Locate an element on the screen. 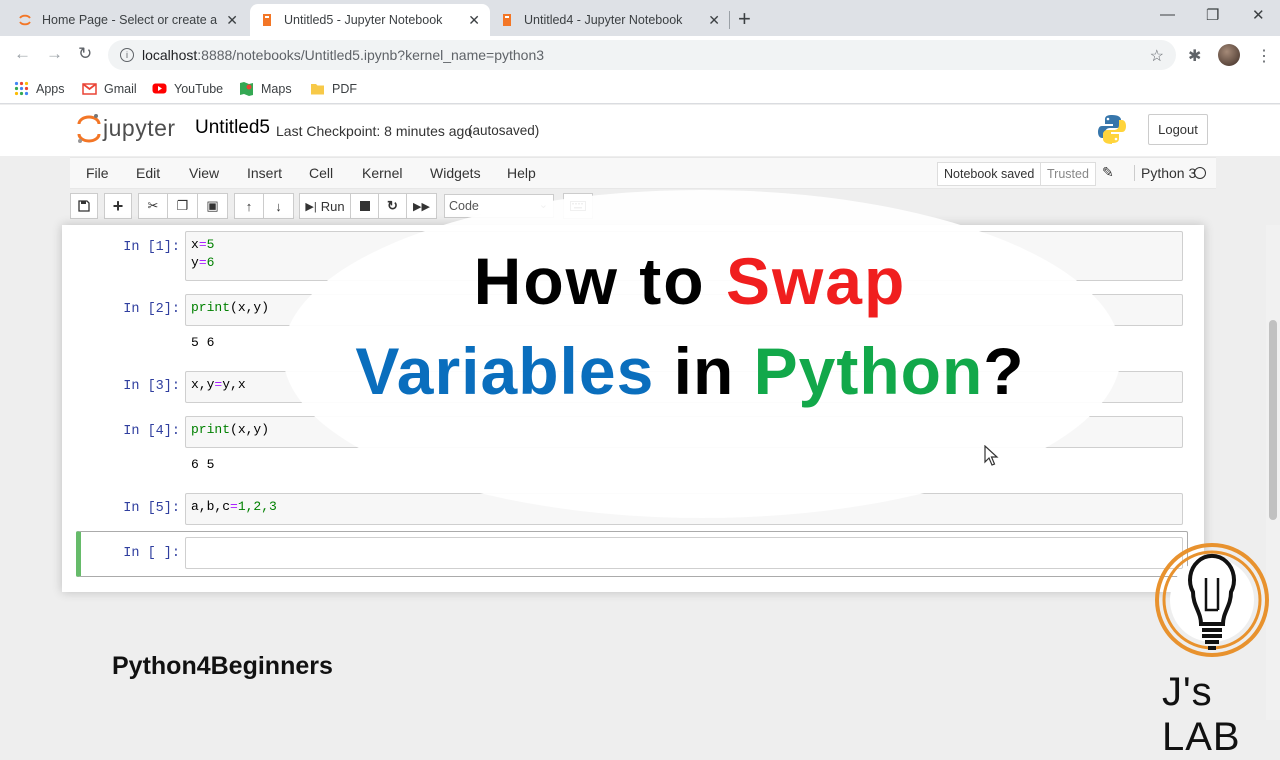  fast-forward-icon: ▶▶ is located at coordinates (421, 206).